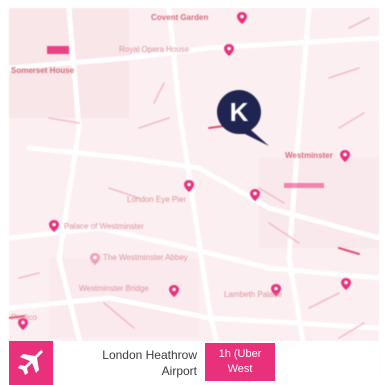  What do you see at coordinates (239, 112) in the screenshot?
I see `marker-letter: K` at bounding box center [239, 112].